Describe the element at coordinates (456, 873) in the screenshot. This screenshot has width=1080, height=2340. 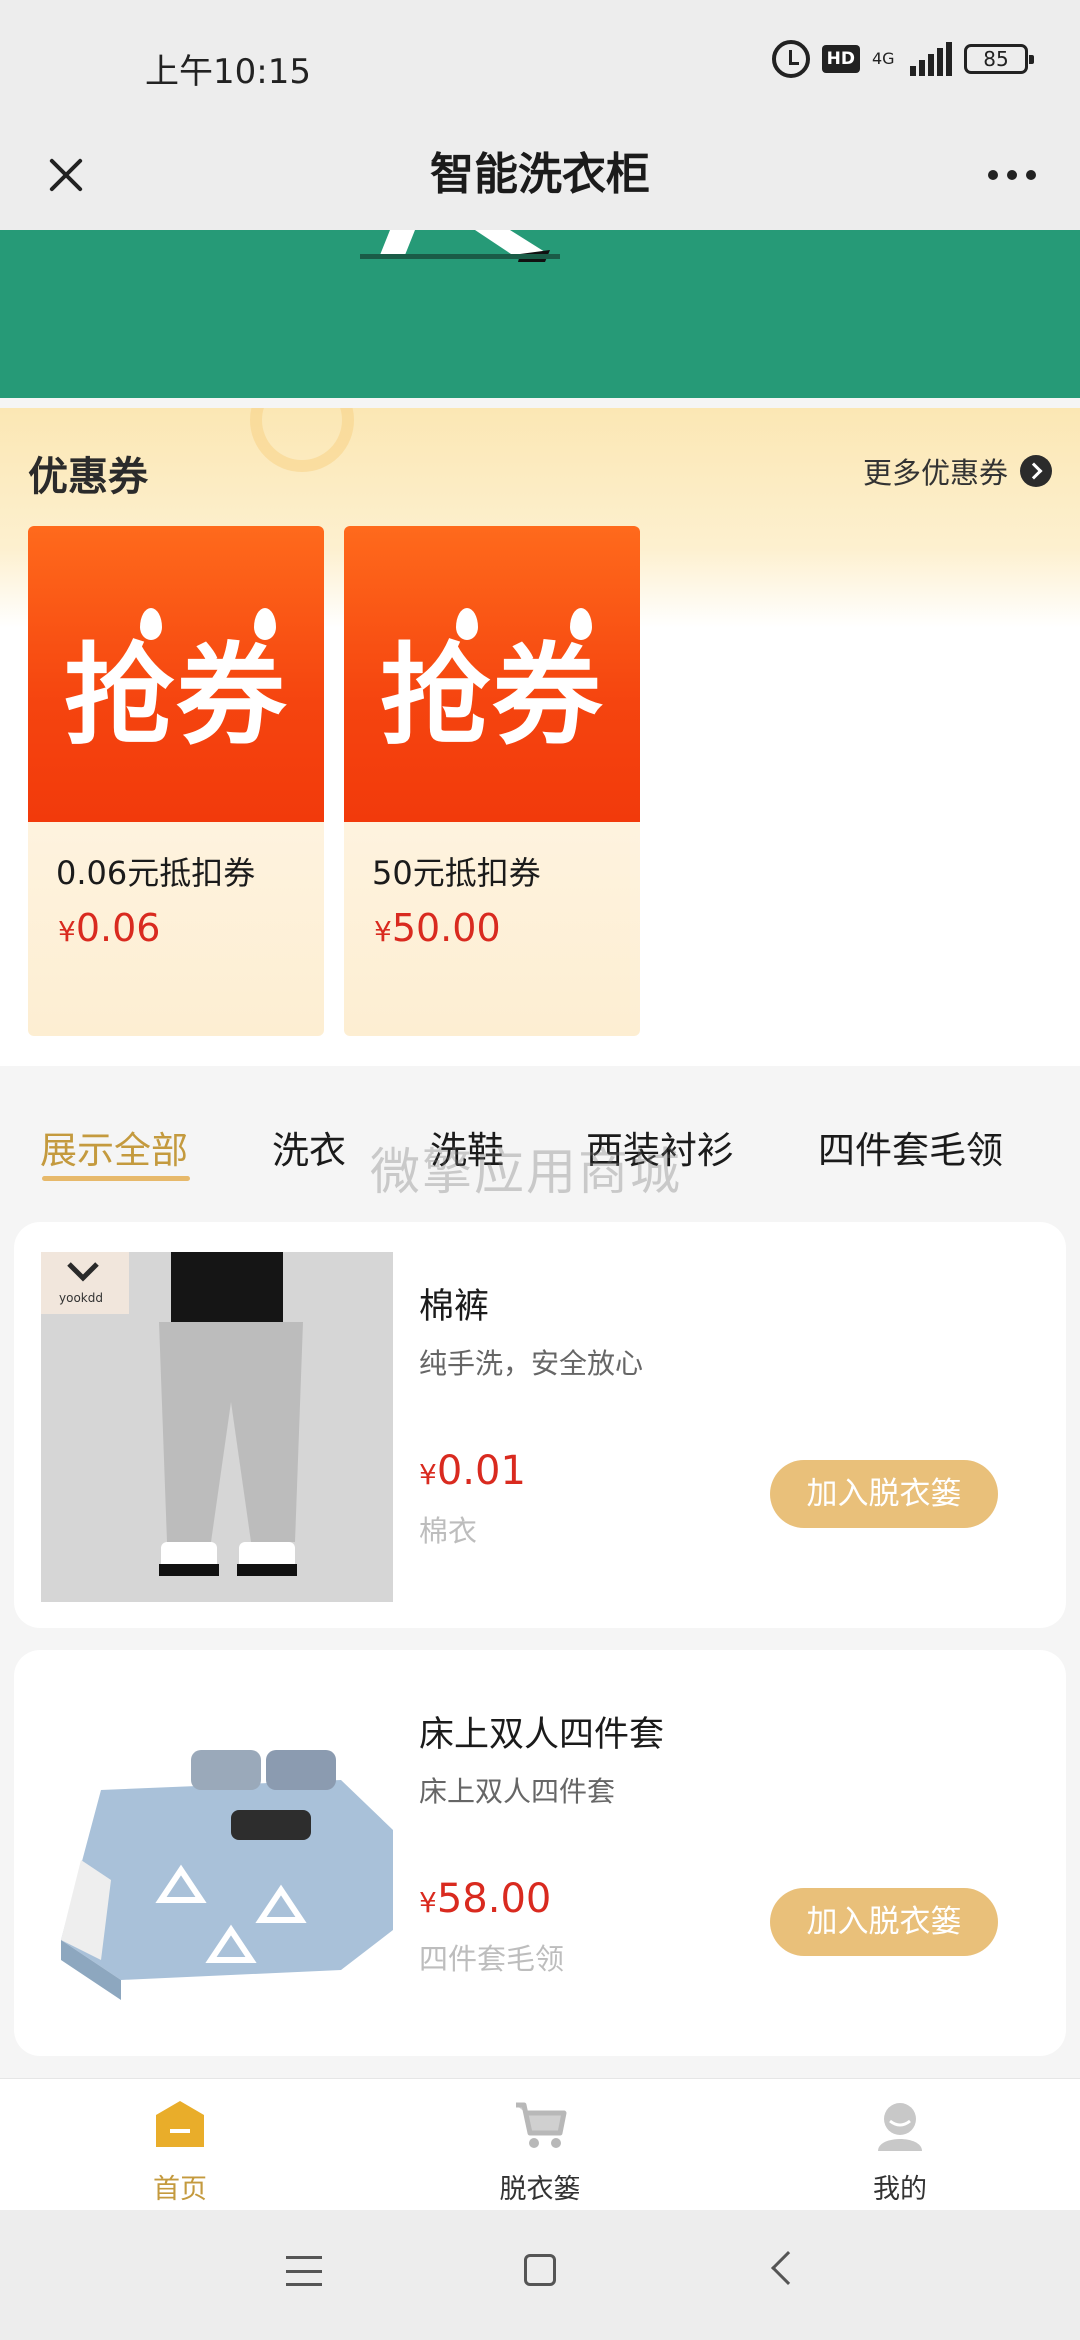
I see `coupon-name: 50元抵扣券` at that location.